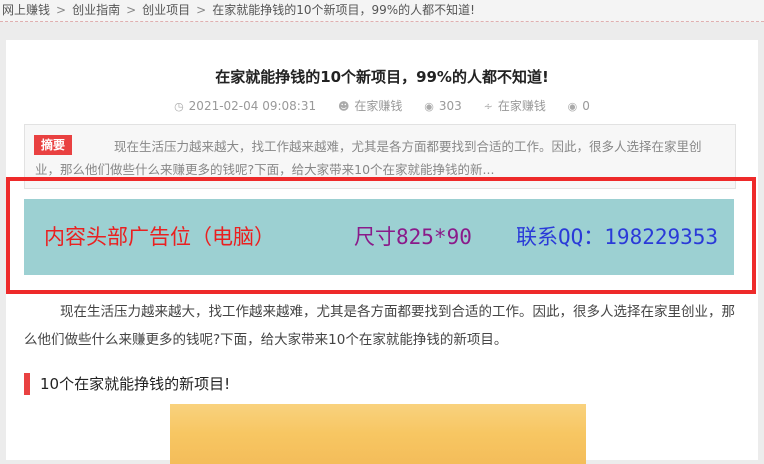 The image size is (764, 464). I want to click on rss-icon: ∻, so click(488, 106).